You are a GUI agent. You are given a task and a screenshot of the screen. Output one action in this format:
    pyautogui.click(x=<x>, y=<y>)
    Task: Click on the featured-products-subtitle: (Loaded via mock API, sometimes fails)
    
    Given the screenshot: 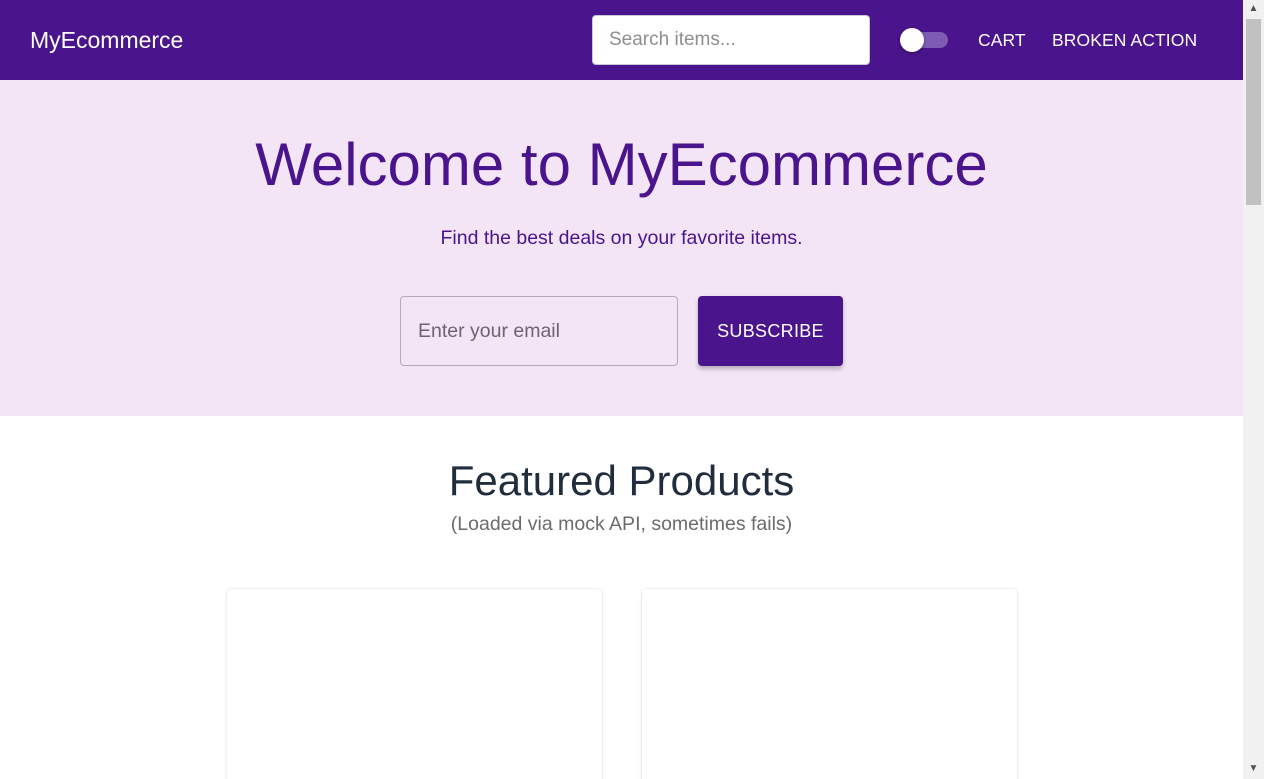 What is the action you would take?
    pyautogui.click(x=621, y=524)
    